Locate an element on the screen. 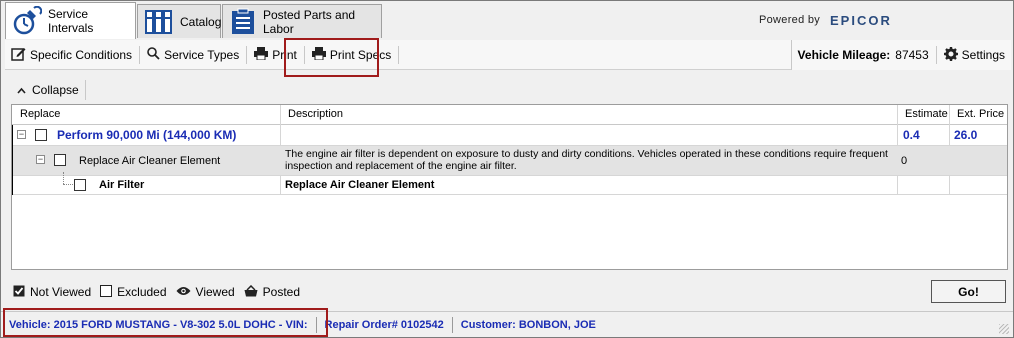  specific-conditions-button: Specific Conditions is located at coordinates (71, 55).